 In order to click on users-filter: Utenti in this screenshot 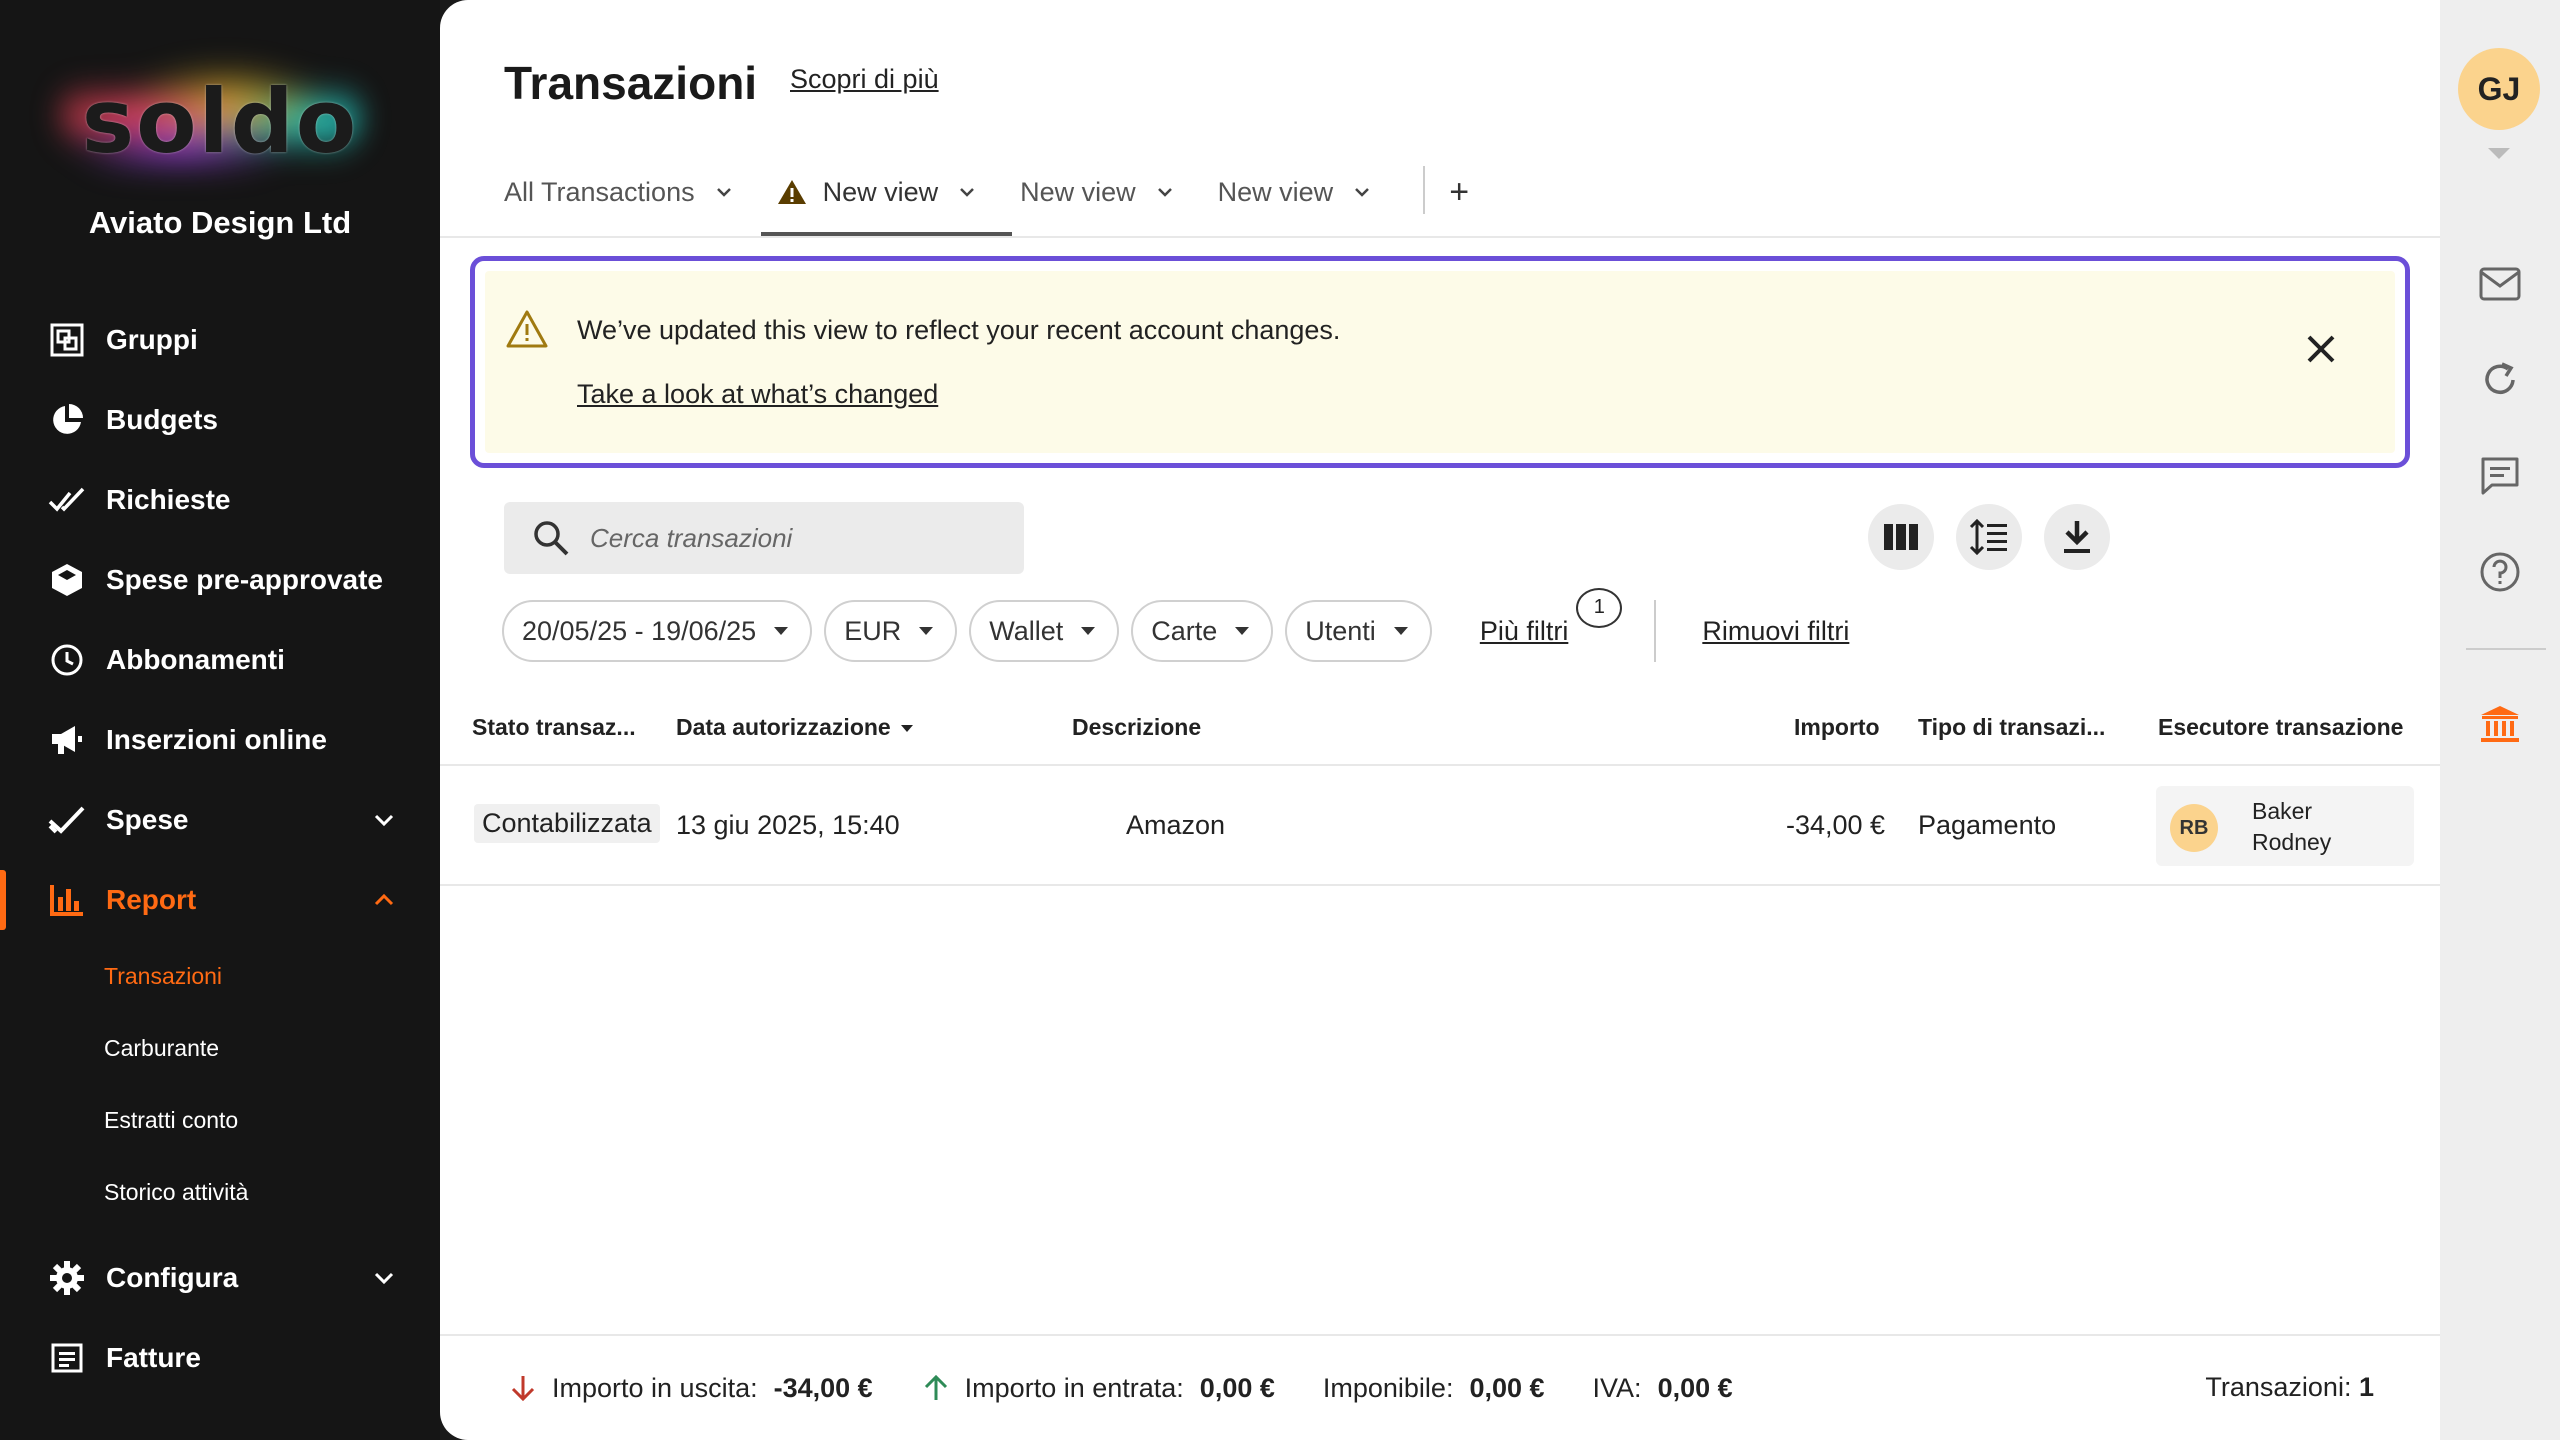, I will do `click(1358, 631)`.